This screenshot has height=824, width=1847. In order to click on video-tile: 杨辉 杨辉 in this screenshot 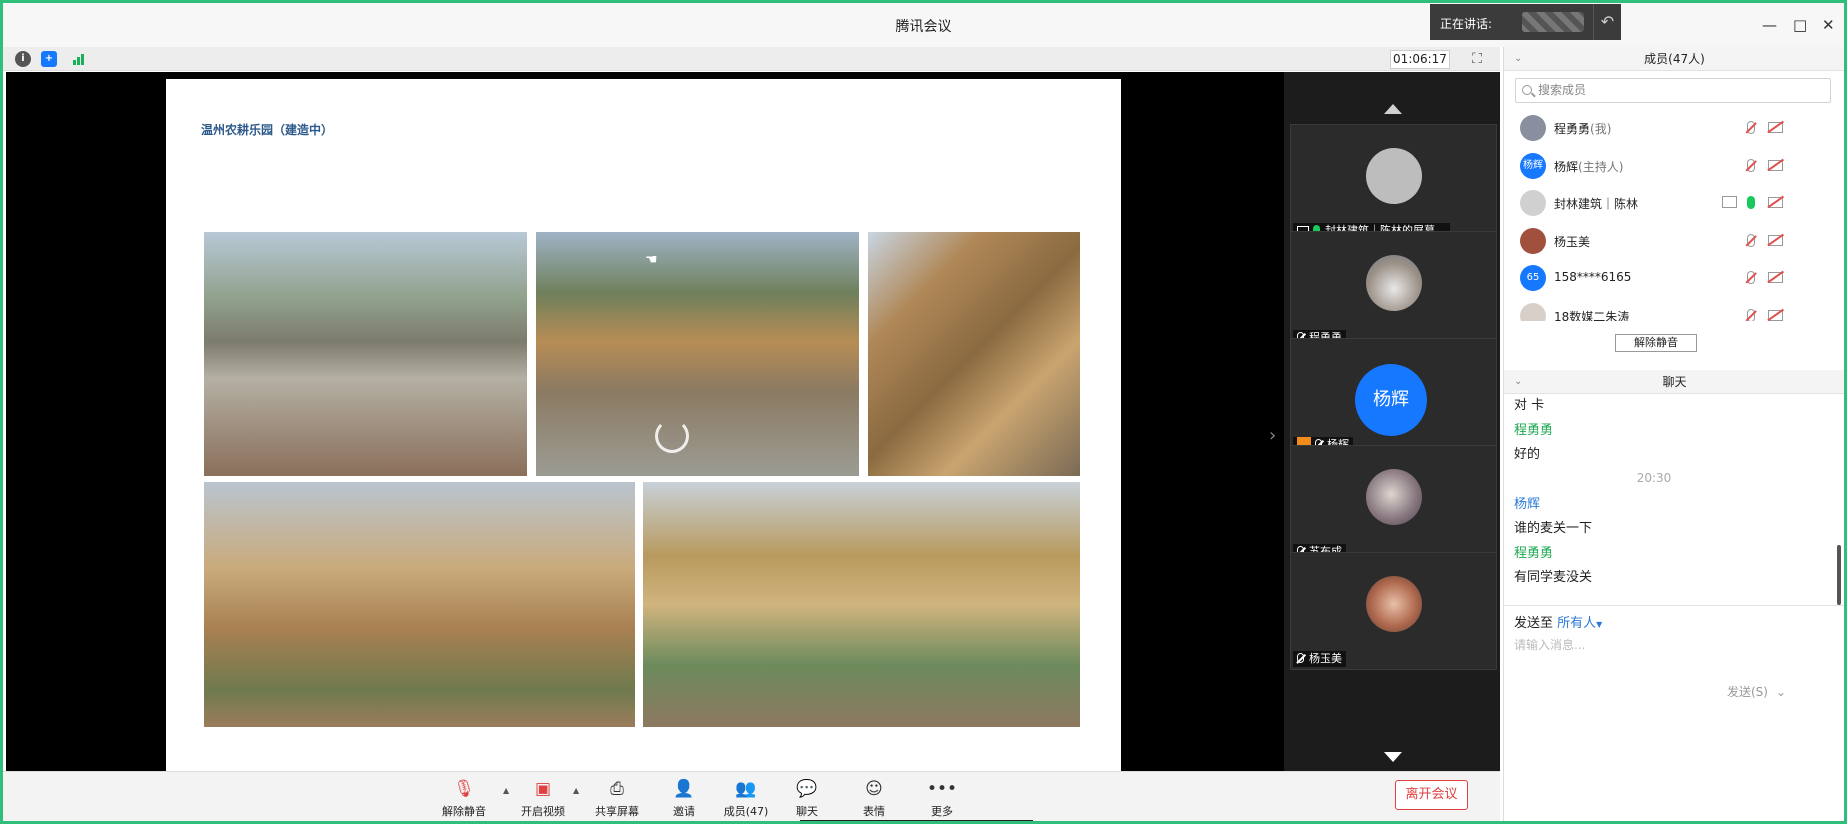, I will do `click(1393, 397)`.